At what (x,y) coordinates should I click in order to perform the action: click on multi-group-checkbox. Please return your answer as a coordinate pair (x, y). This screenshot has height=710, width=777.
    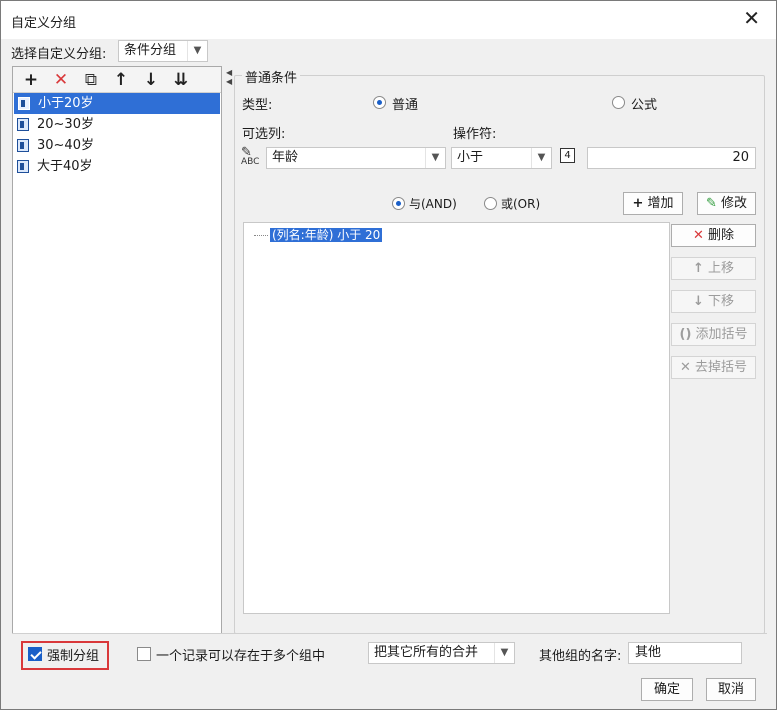
    Looking at the image, I should click on (144, 654).